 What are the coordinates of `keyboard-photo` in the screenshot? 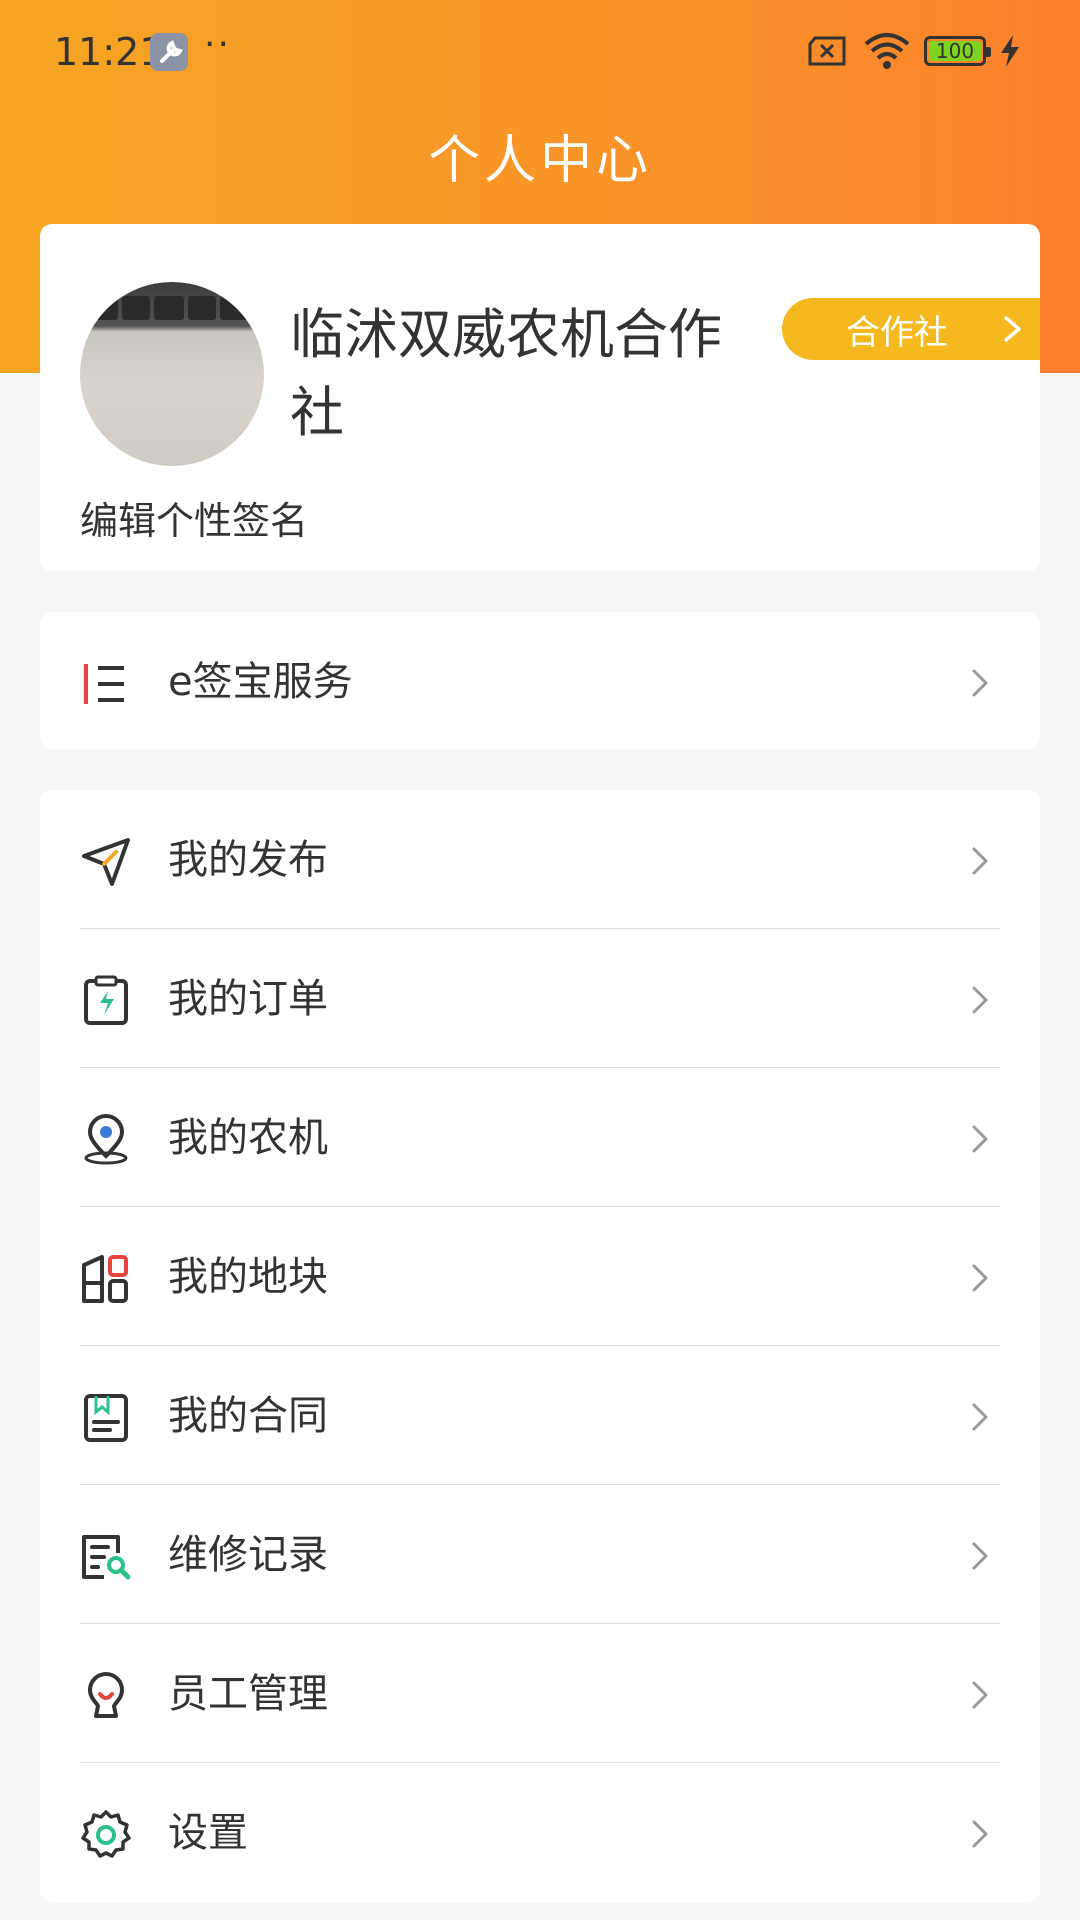 It's located at (170, 308).